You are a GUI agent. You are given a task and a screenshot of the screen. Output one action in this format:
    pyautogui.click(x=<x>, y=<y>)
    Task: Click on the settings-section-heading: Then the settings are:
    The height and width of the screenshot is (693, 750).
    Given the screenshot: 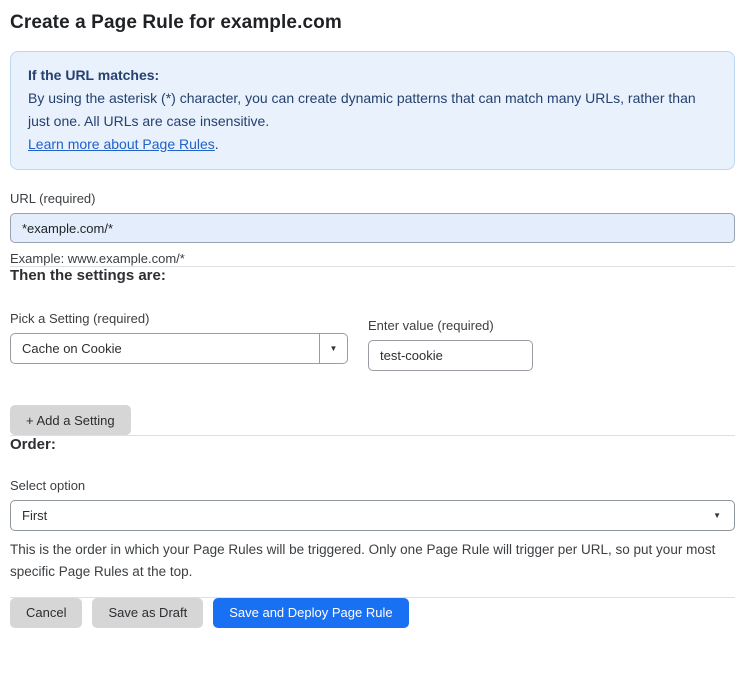 What is the action you would take?
    pyautogui.click(x=88, y=275)
    